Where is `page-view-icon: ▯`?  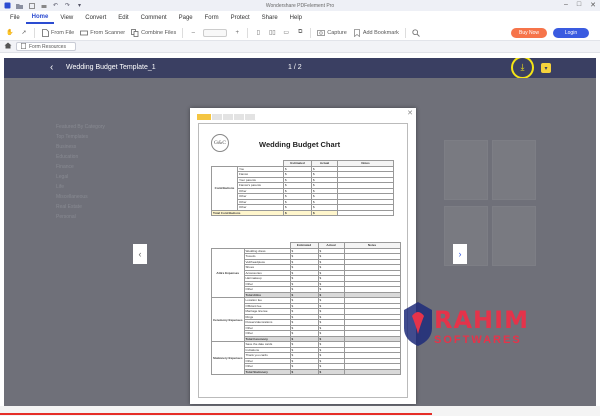 page-view-icon: ▯ is located at coordinates (258, 33).